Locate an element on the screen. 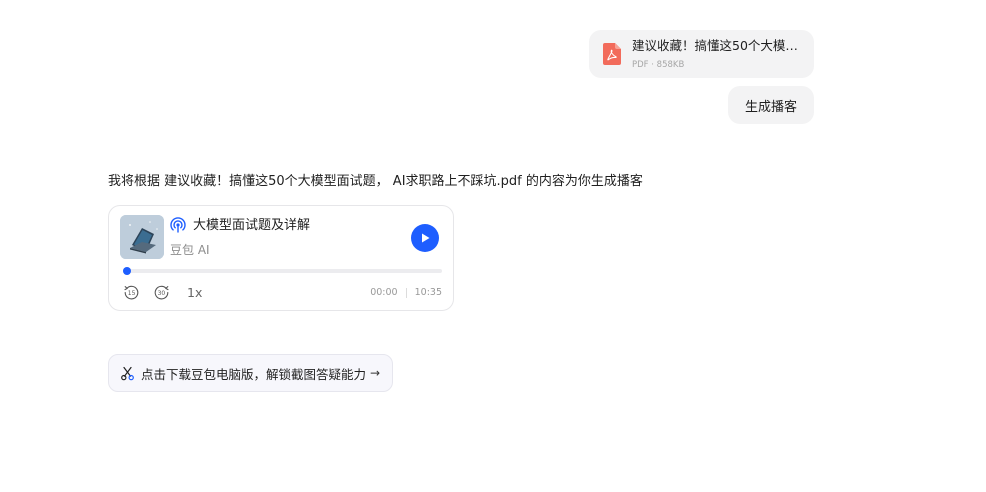 This screenshot has width=986, height=492. pdf-icon is located at coordinates (612, 54).